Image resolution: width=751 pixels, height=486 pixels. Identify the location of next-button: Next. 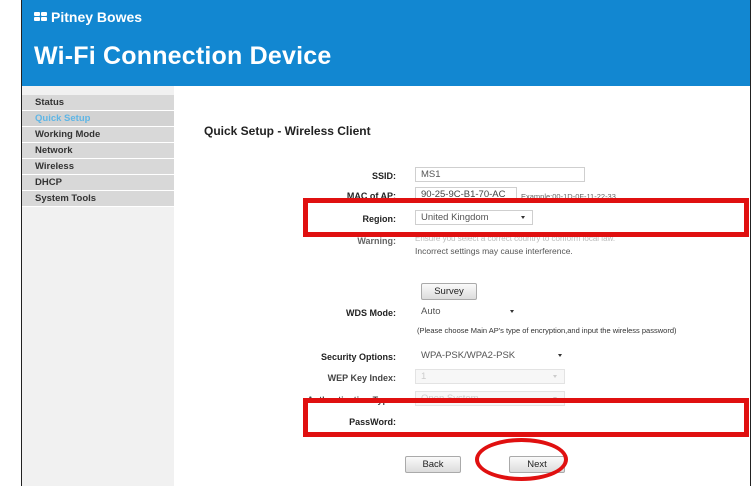
(537, 464).